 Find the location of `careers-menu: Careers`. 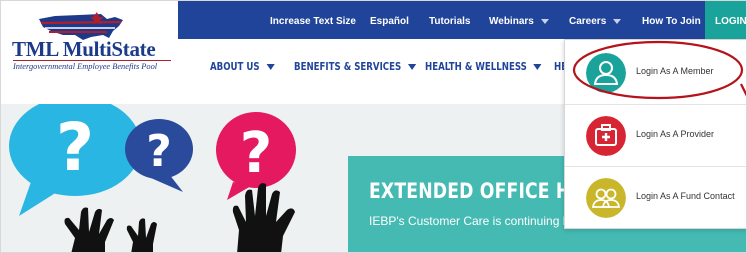

careers-menu: Careers is located at coordinates (595, 20).